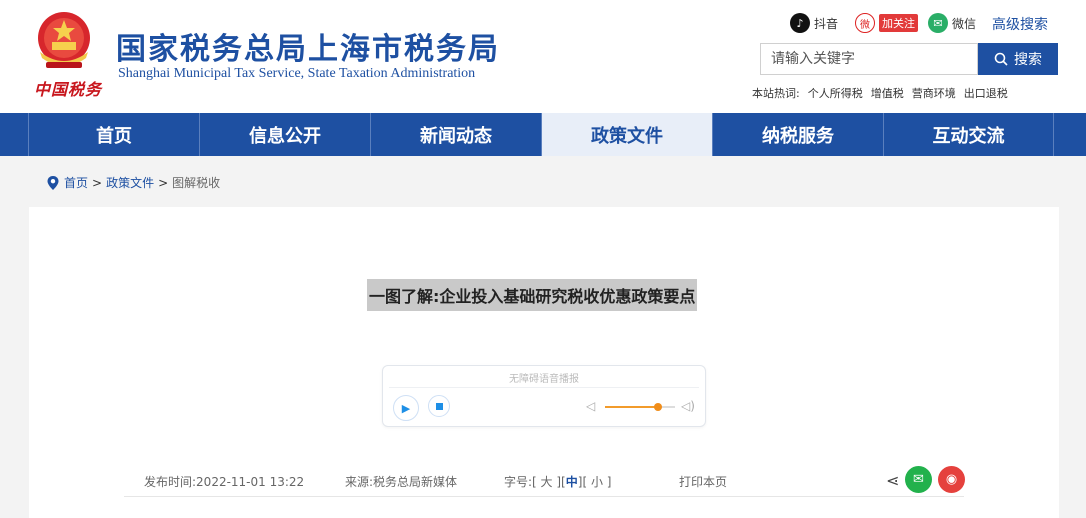 This screenshot has height=518, width=1086. What do you see at coordinates (800, 23) in the screenshot?
I see `douyin-icon: ♪` at bounding box center [800, 23].